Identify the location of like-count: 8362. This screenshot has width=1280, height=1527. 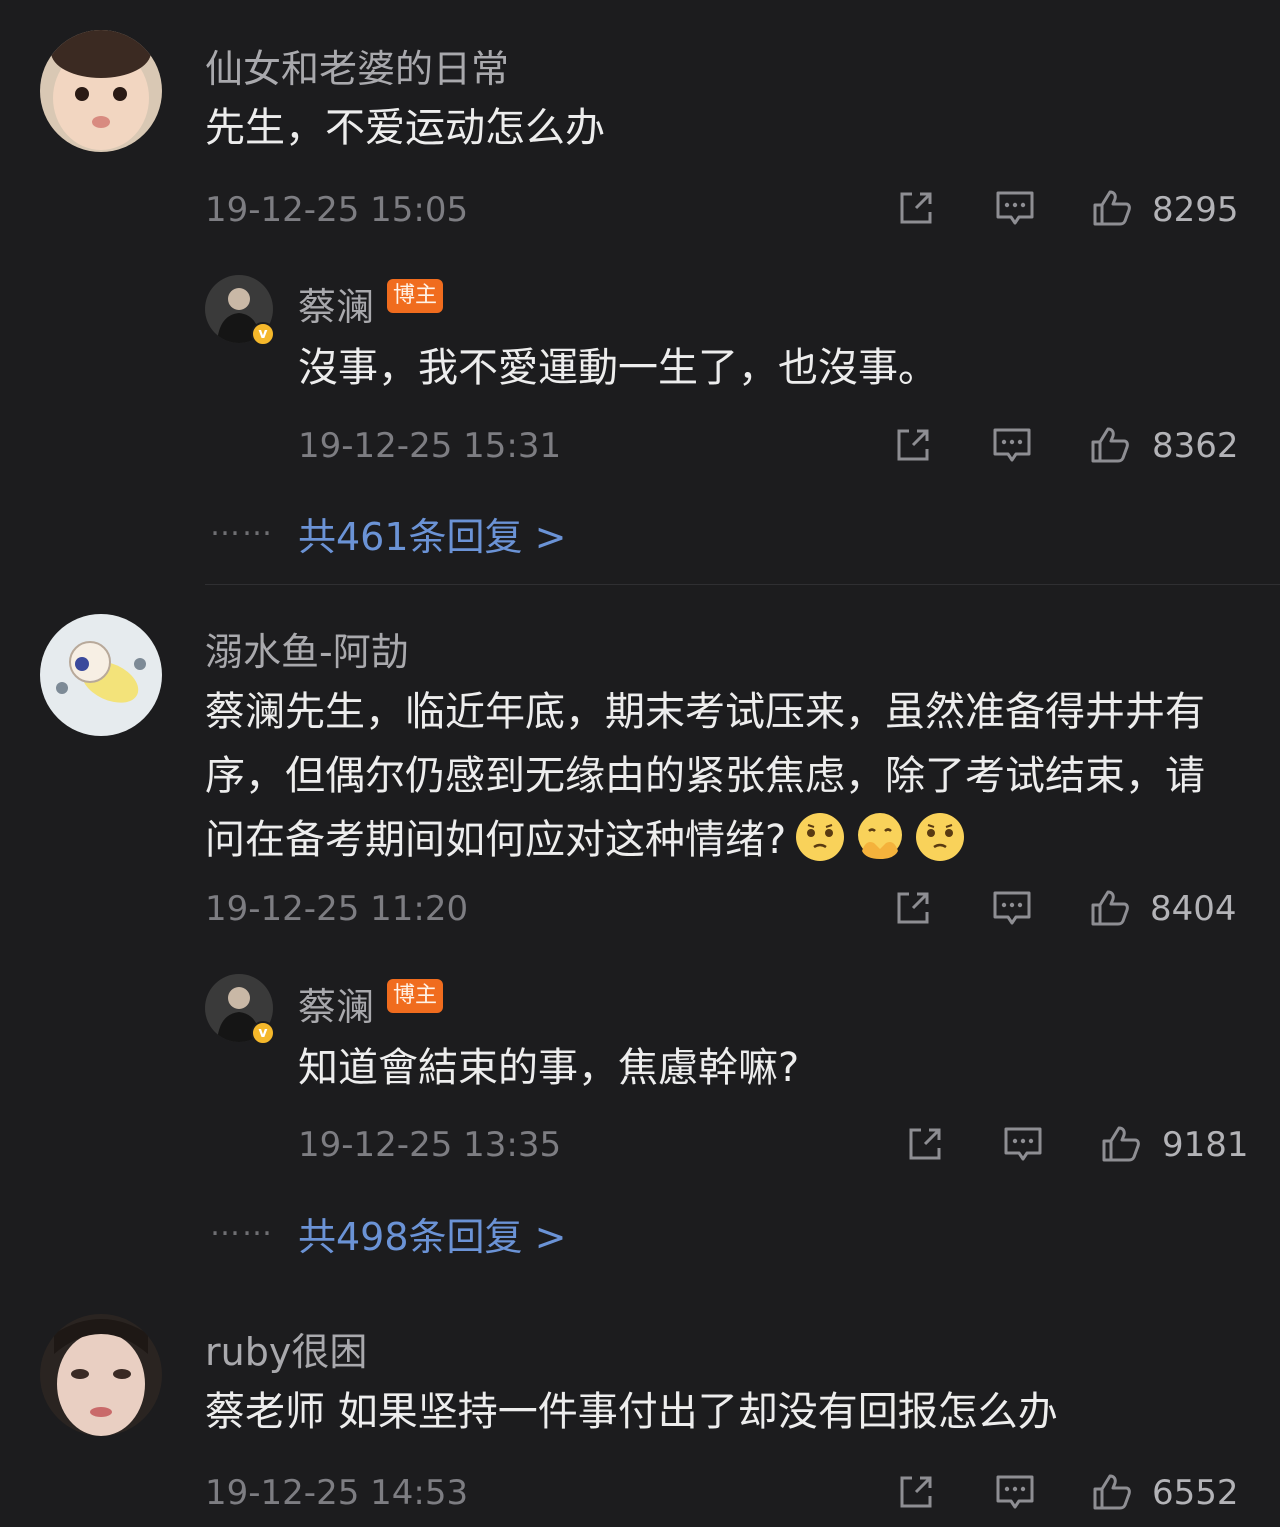
(1195, 446).